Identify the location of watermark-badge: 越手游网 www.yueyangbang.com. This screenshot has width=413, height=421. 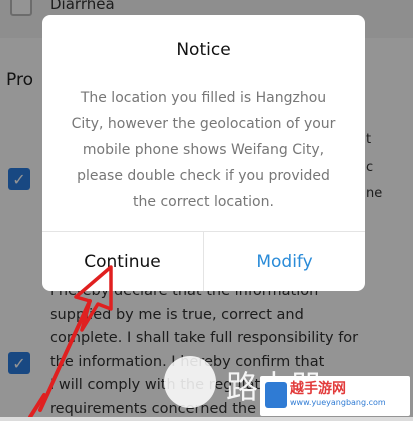
(335, 396).